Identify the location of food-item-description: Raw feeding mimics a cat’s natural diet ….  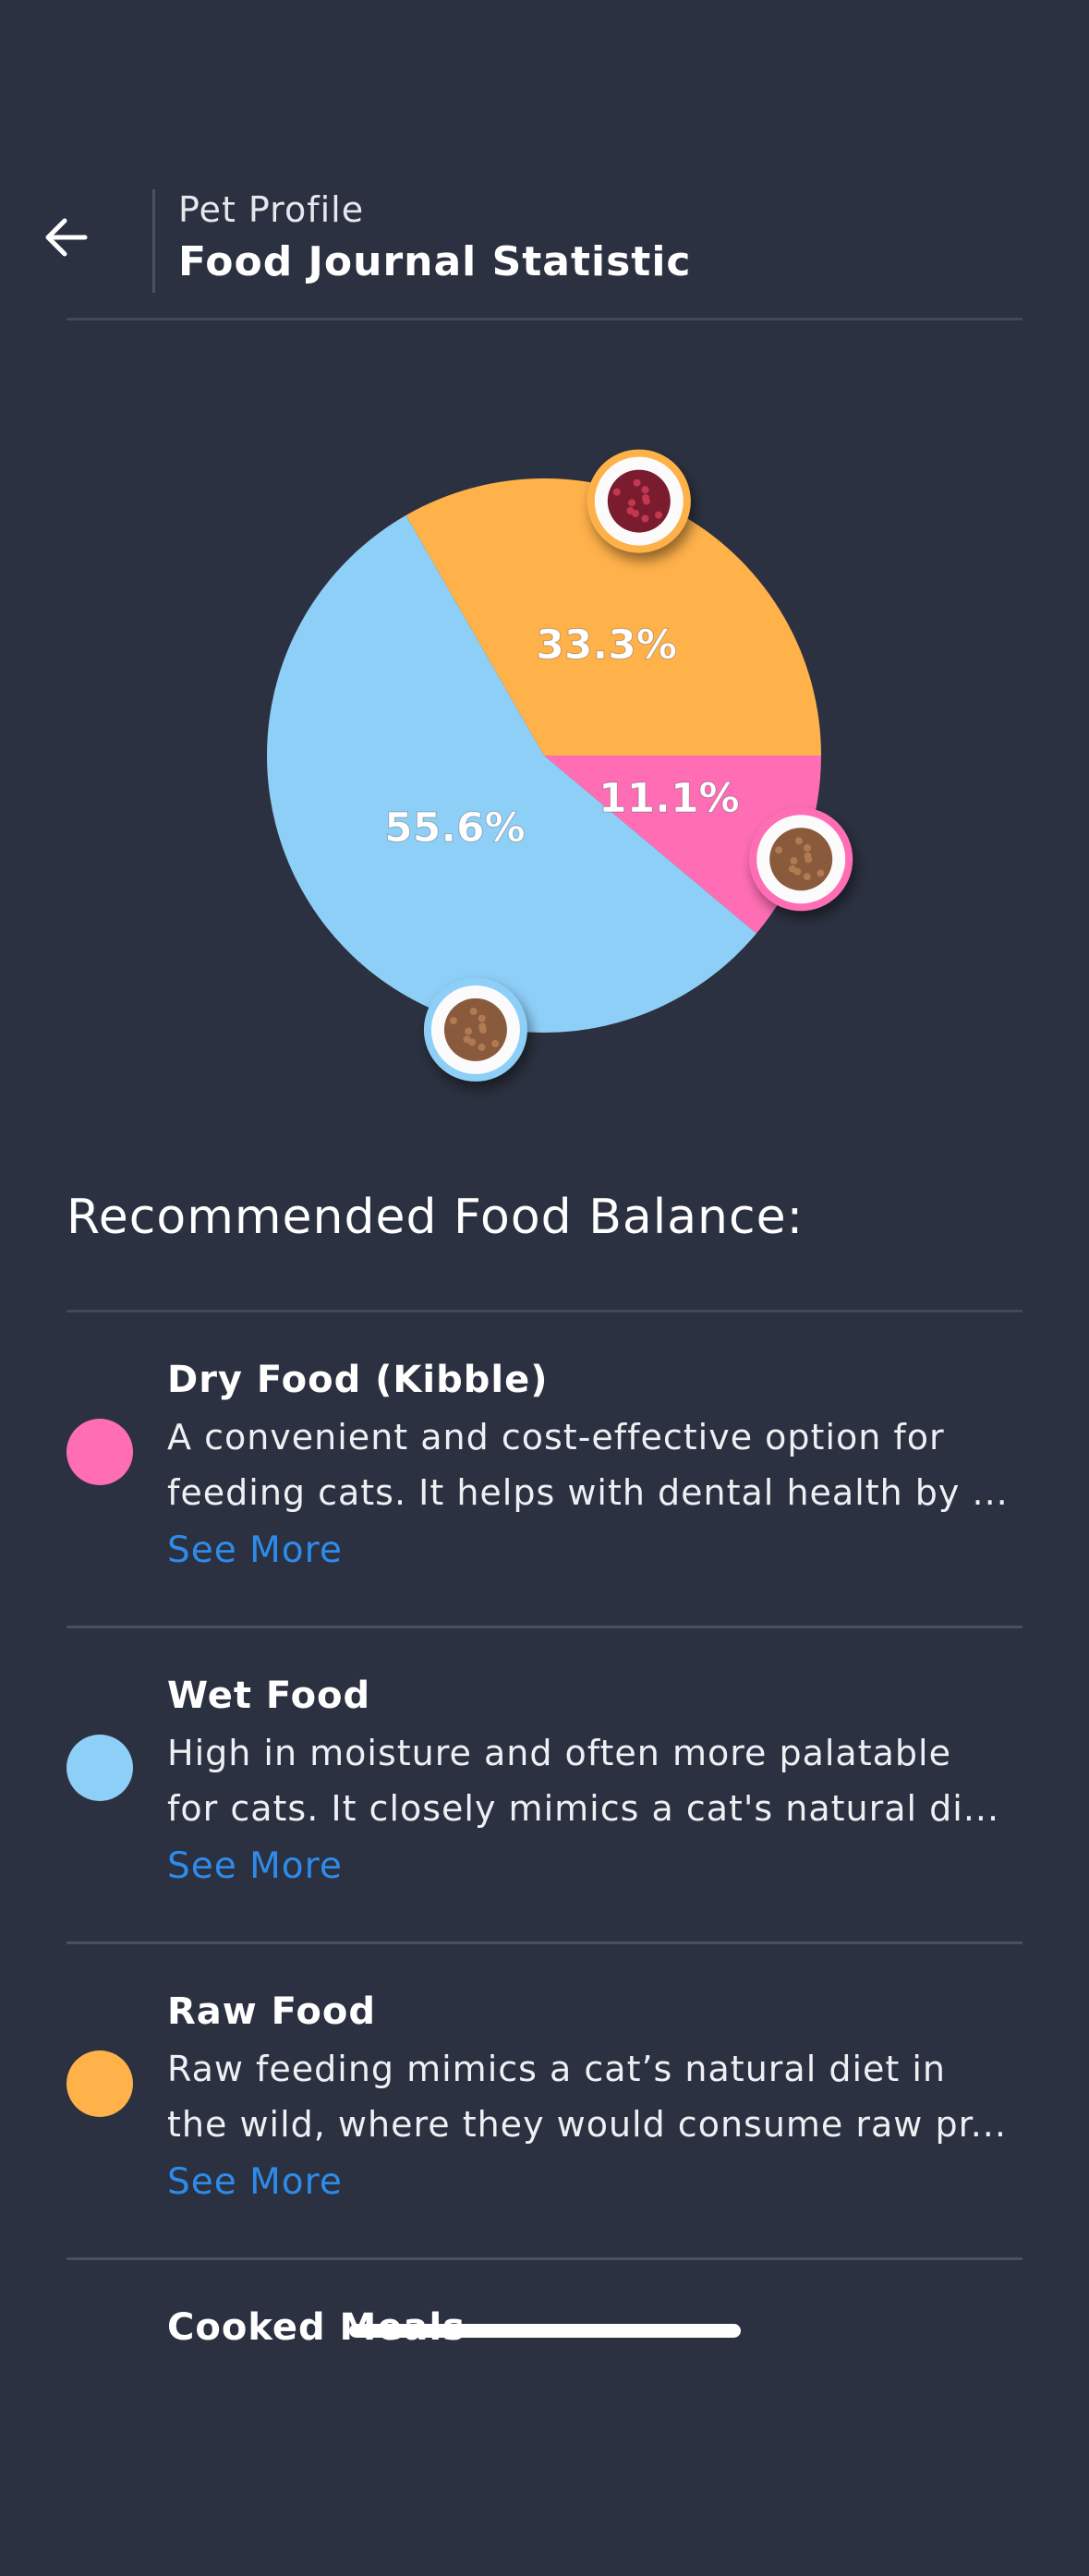
(592, 2096).